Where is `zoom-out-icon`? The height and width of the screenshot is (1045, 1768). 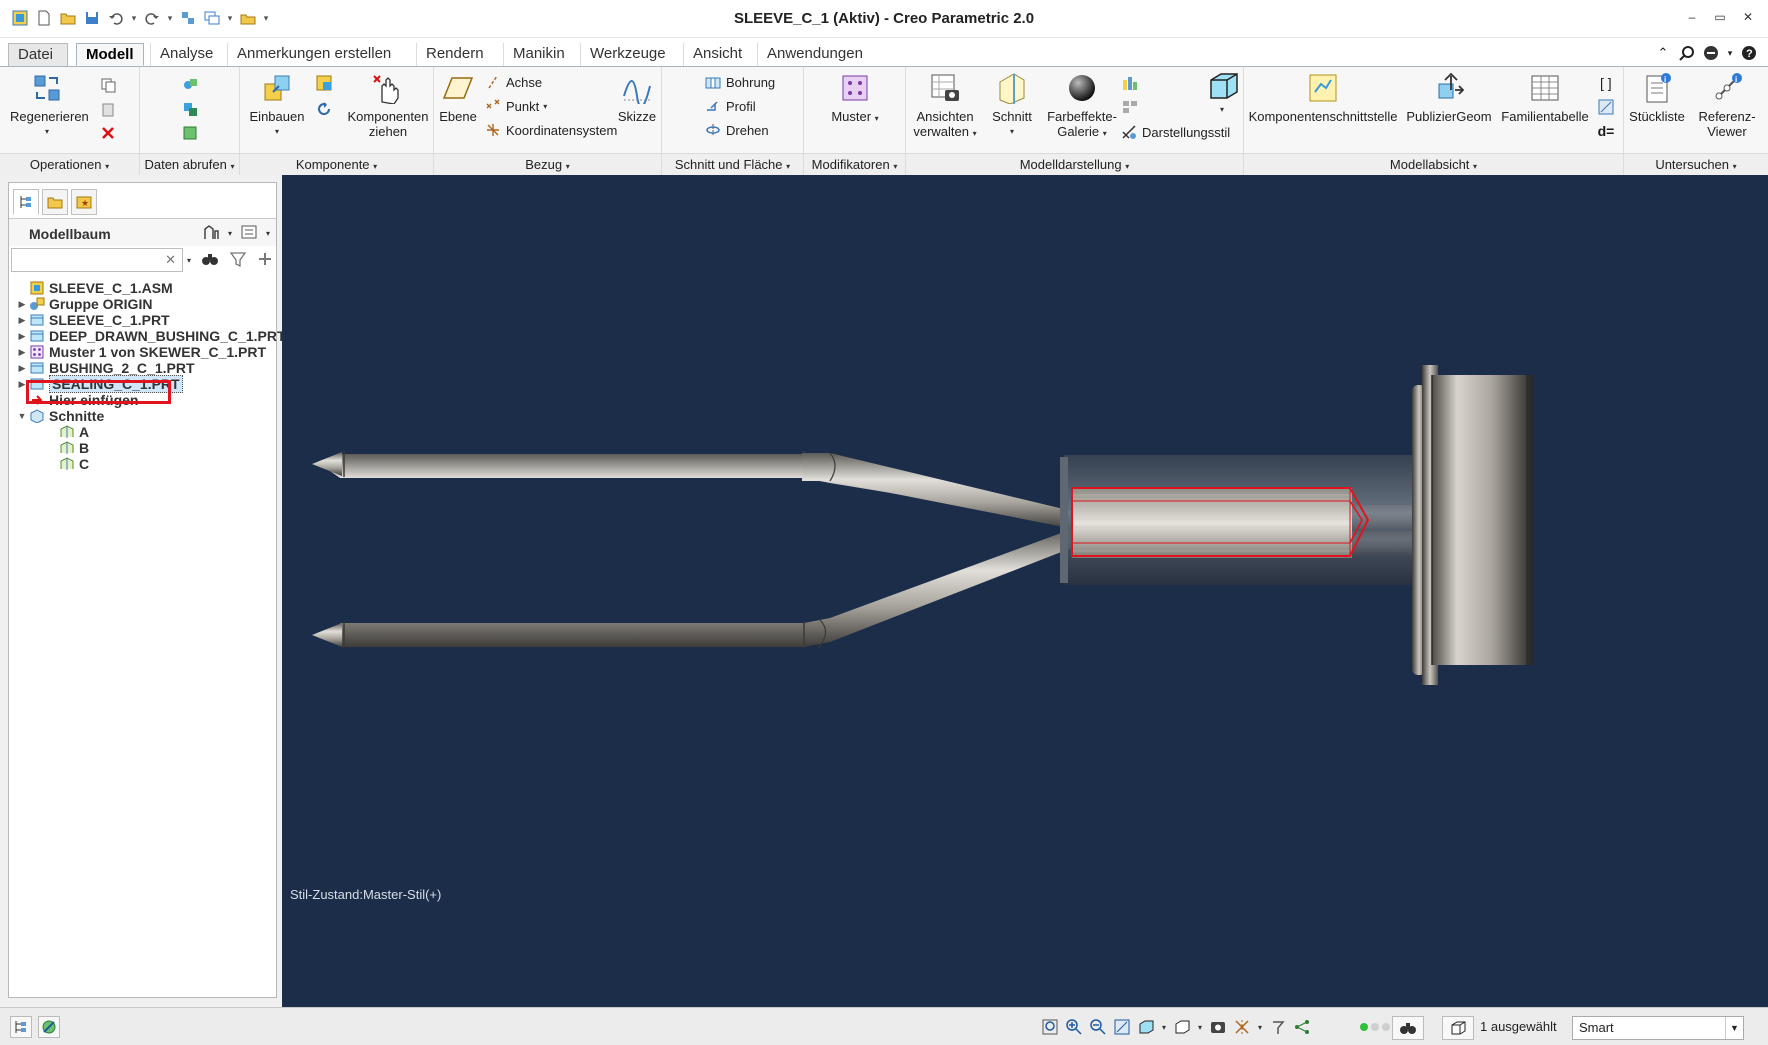
zoom-out-icon is located at coordinates (1098, 1027).